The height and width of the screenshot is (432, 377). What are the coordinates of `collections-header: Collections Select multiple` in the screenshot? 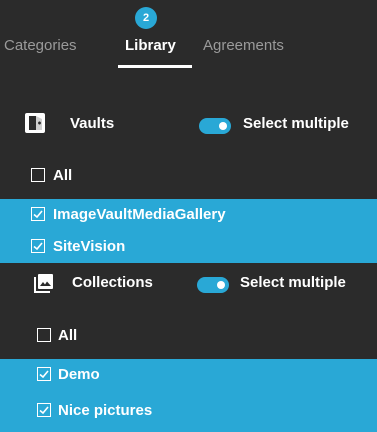 It's located at (188, 285).